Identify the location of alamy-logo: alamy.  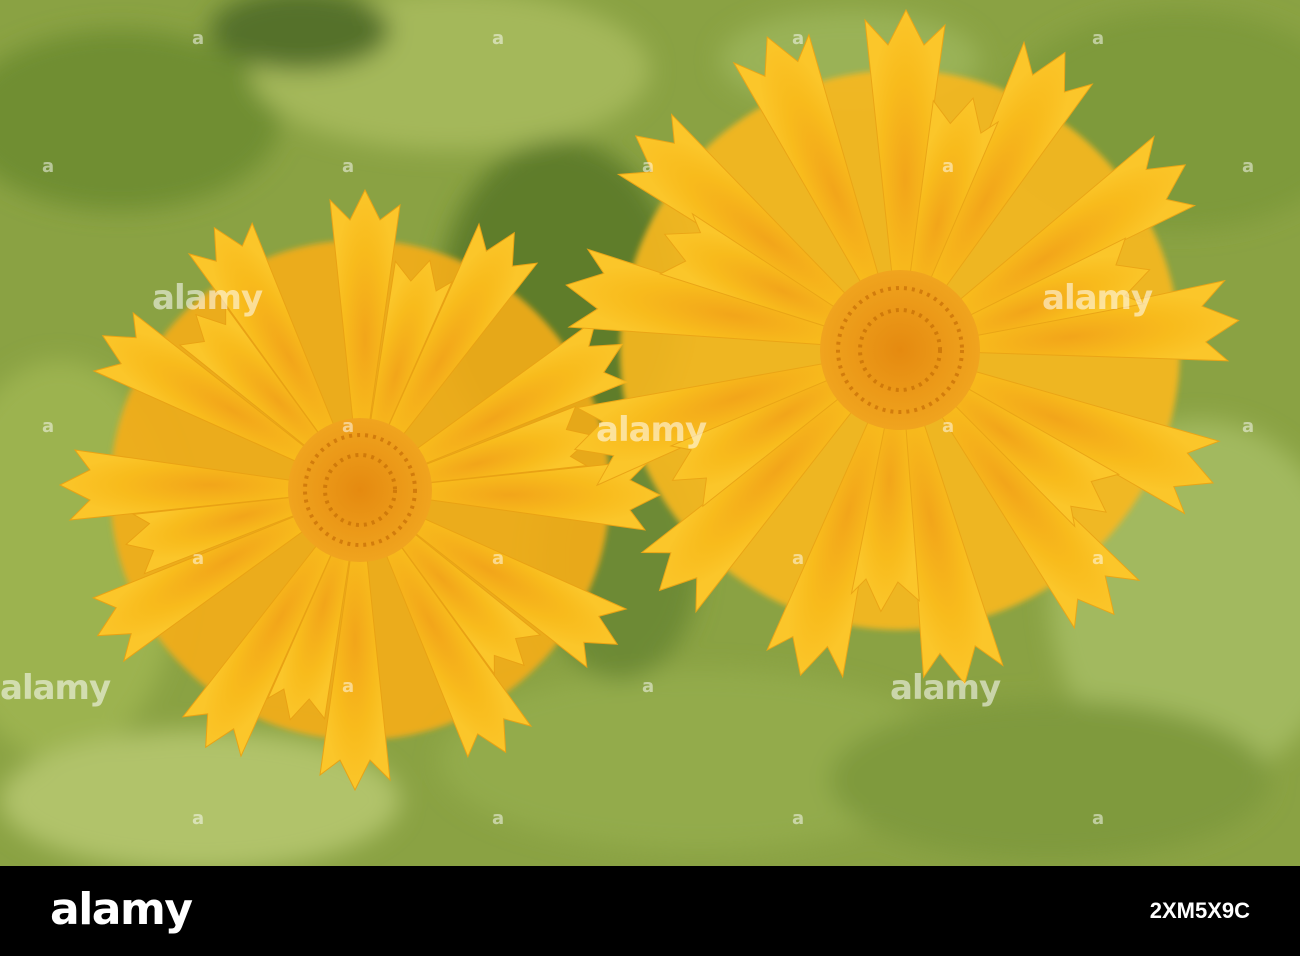
(121, 910).